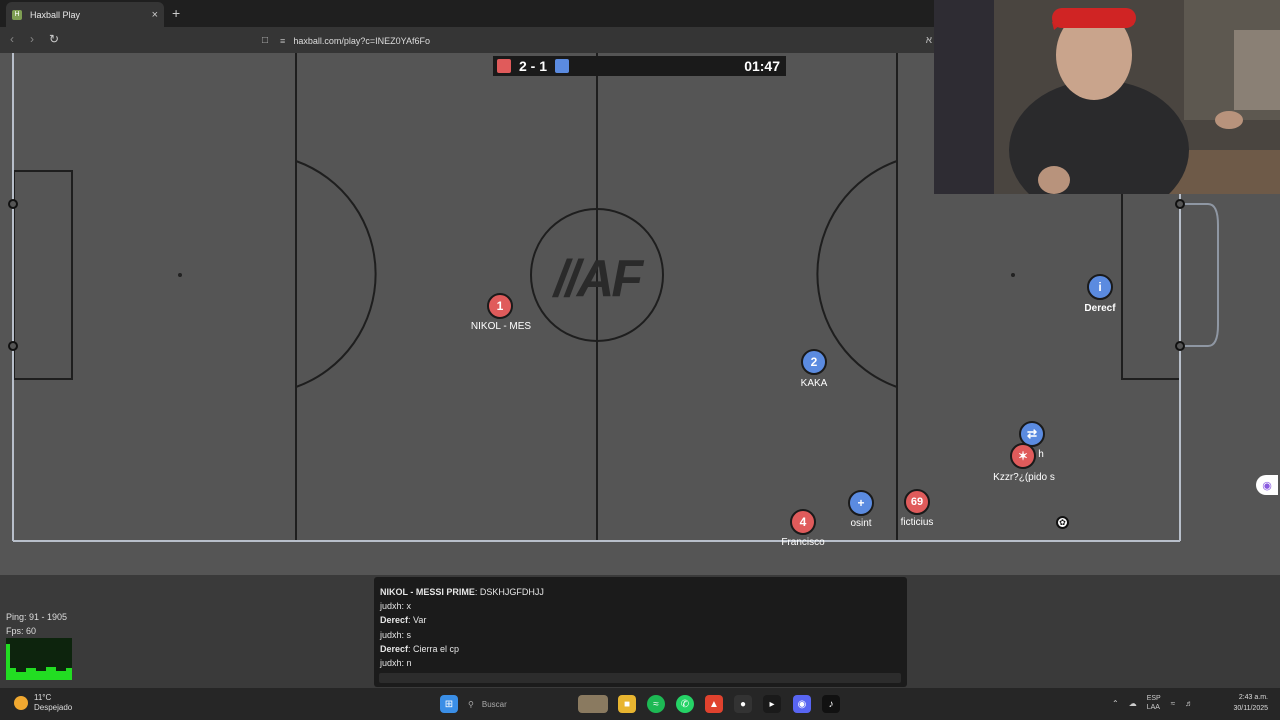 Image resolution: width=1280 pixels, height=720 pixels. What do you see at coordinates (1107, 97) in the screenshot?
I see `webcam-overlay` at bounding box center [1107, 97].